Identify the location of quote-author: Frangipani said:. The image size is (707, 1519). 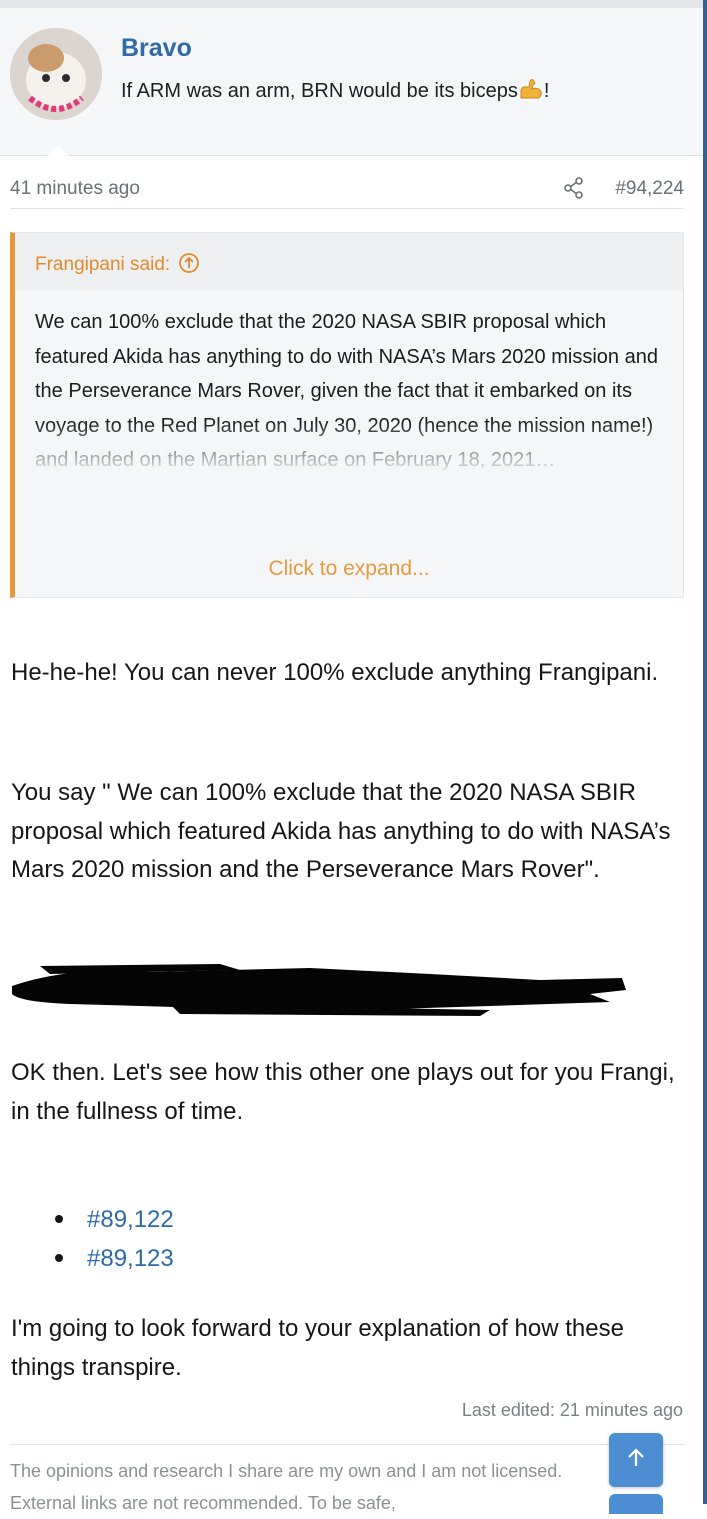
(117, 264).